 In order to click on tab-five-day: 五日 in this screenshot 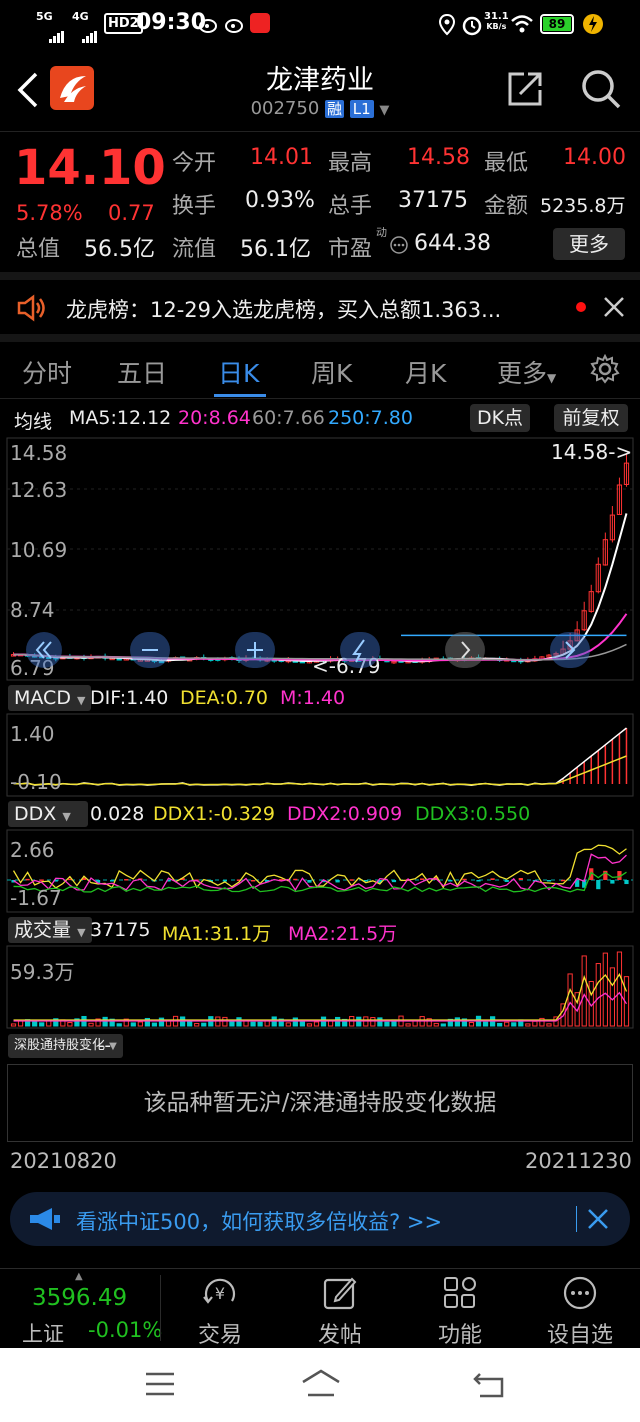, I will do `click(142, 372)`.